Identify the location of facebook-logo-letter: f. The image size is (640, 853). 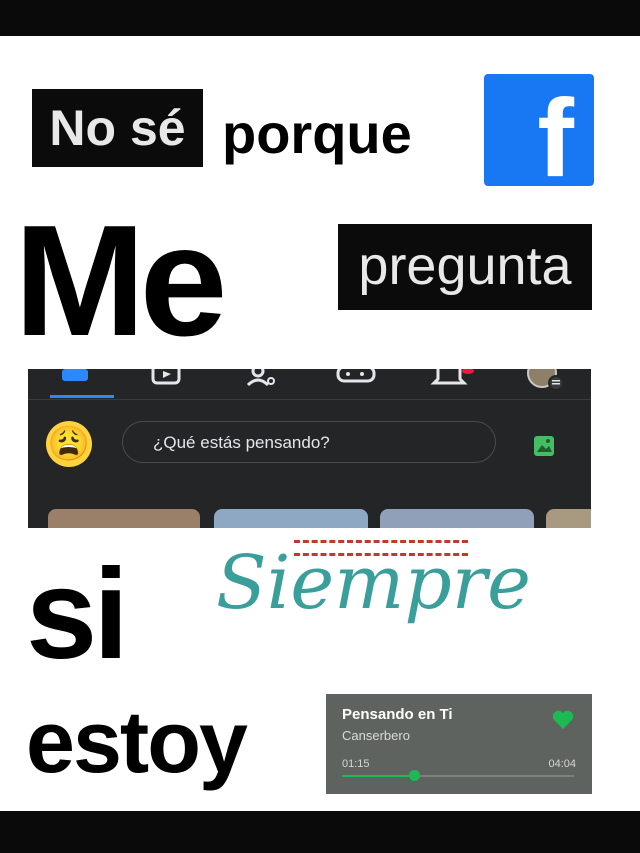
(555, 138).